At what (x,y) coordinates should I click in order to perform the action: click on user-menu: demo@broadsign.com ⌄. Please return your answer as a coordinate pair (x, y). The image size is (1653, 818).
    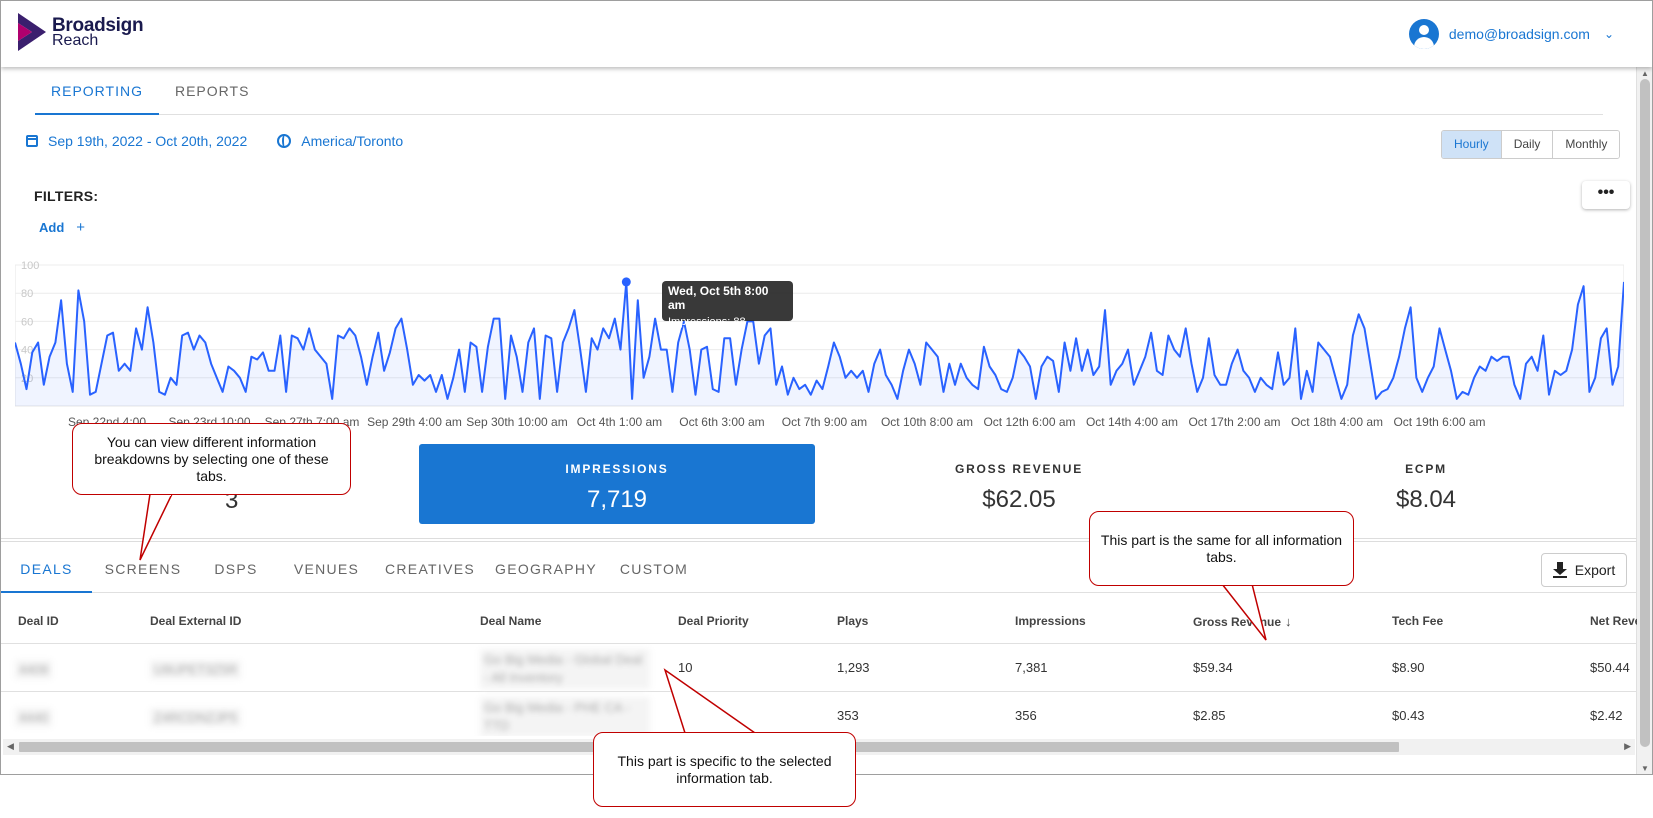
    Looking at the image, I should click on (1511, 34).